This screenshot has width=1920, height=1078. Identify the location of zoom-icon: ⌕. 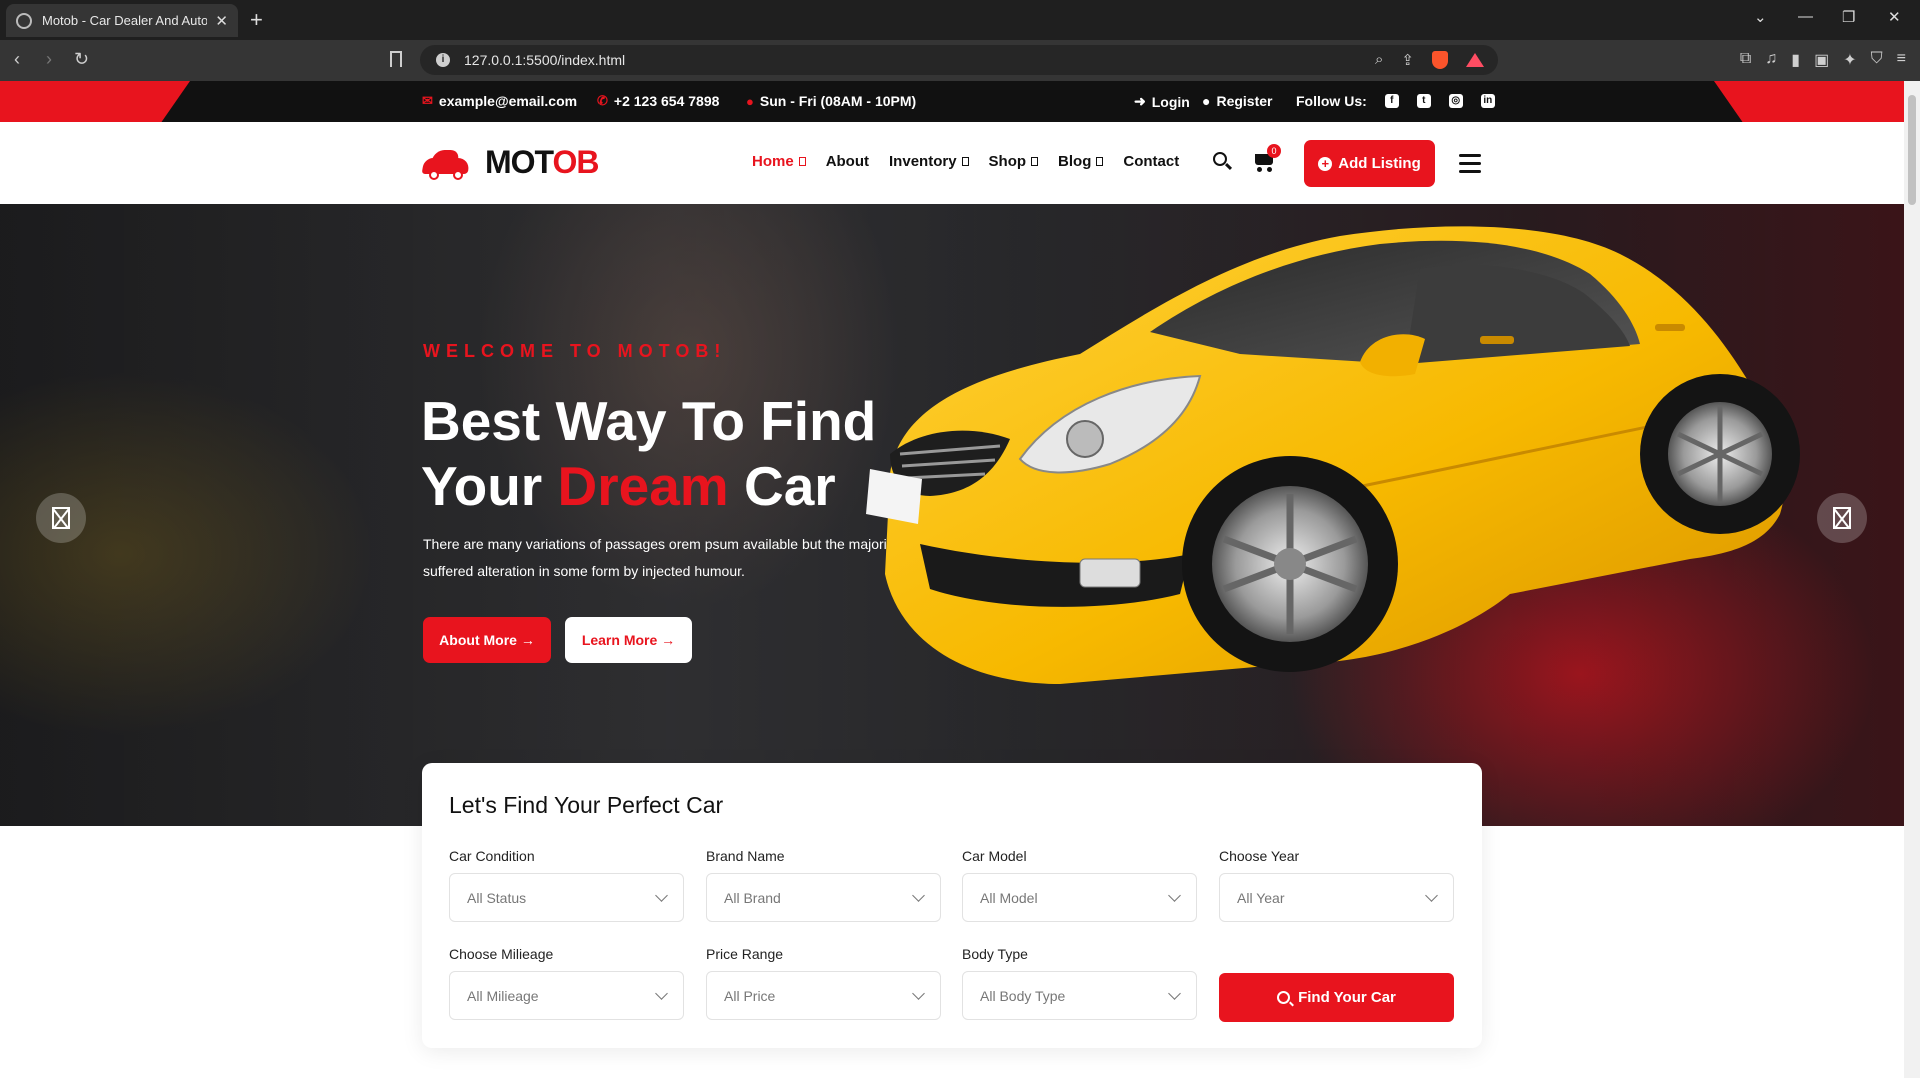
(1379, 60).